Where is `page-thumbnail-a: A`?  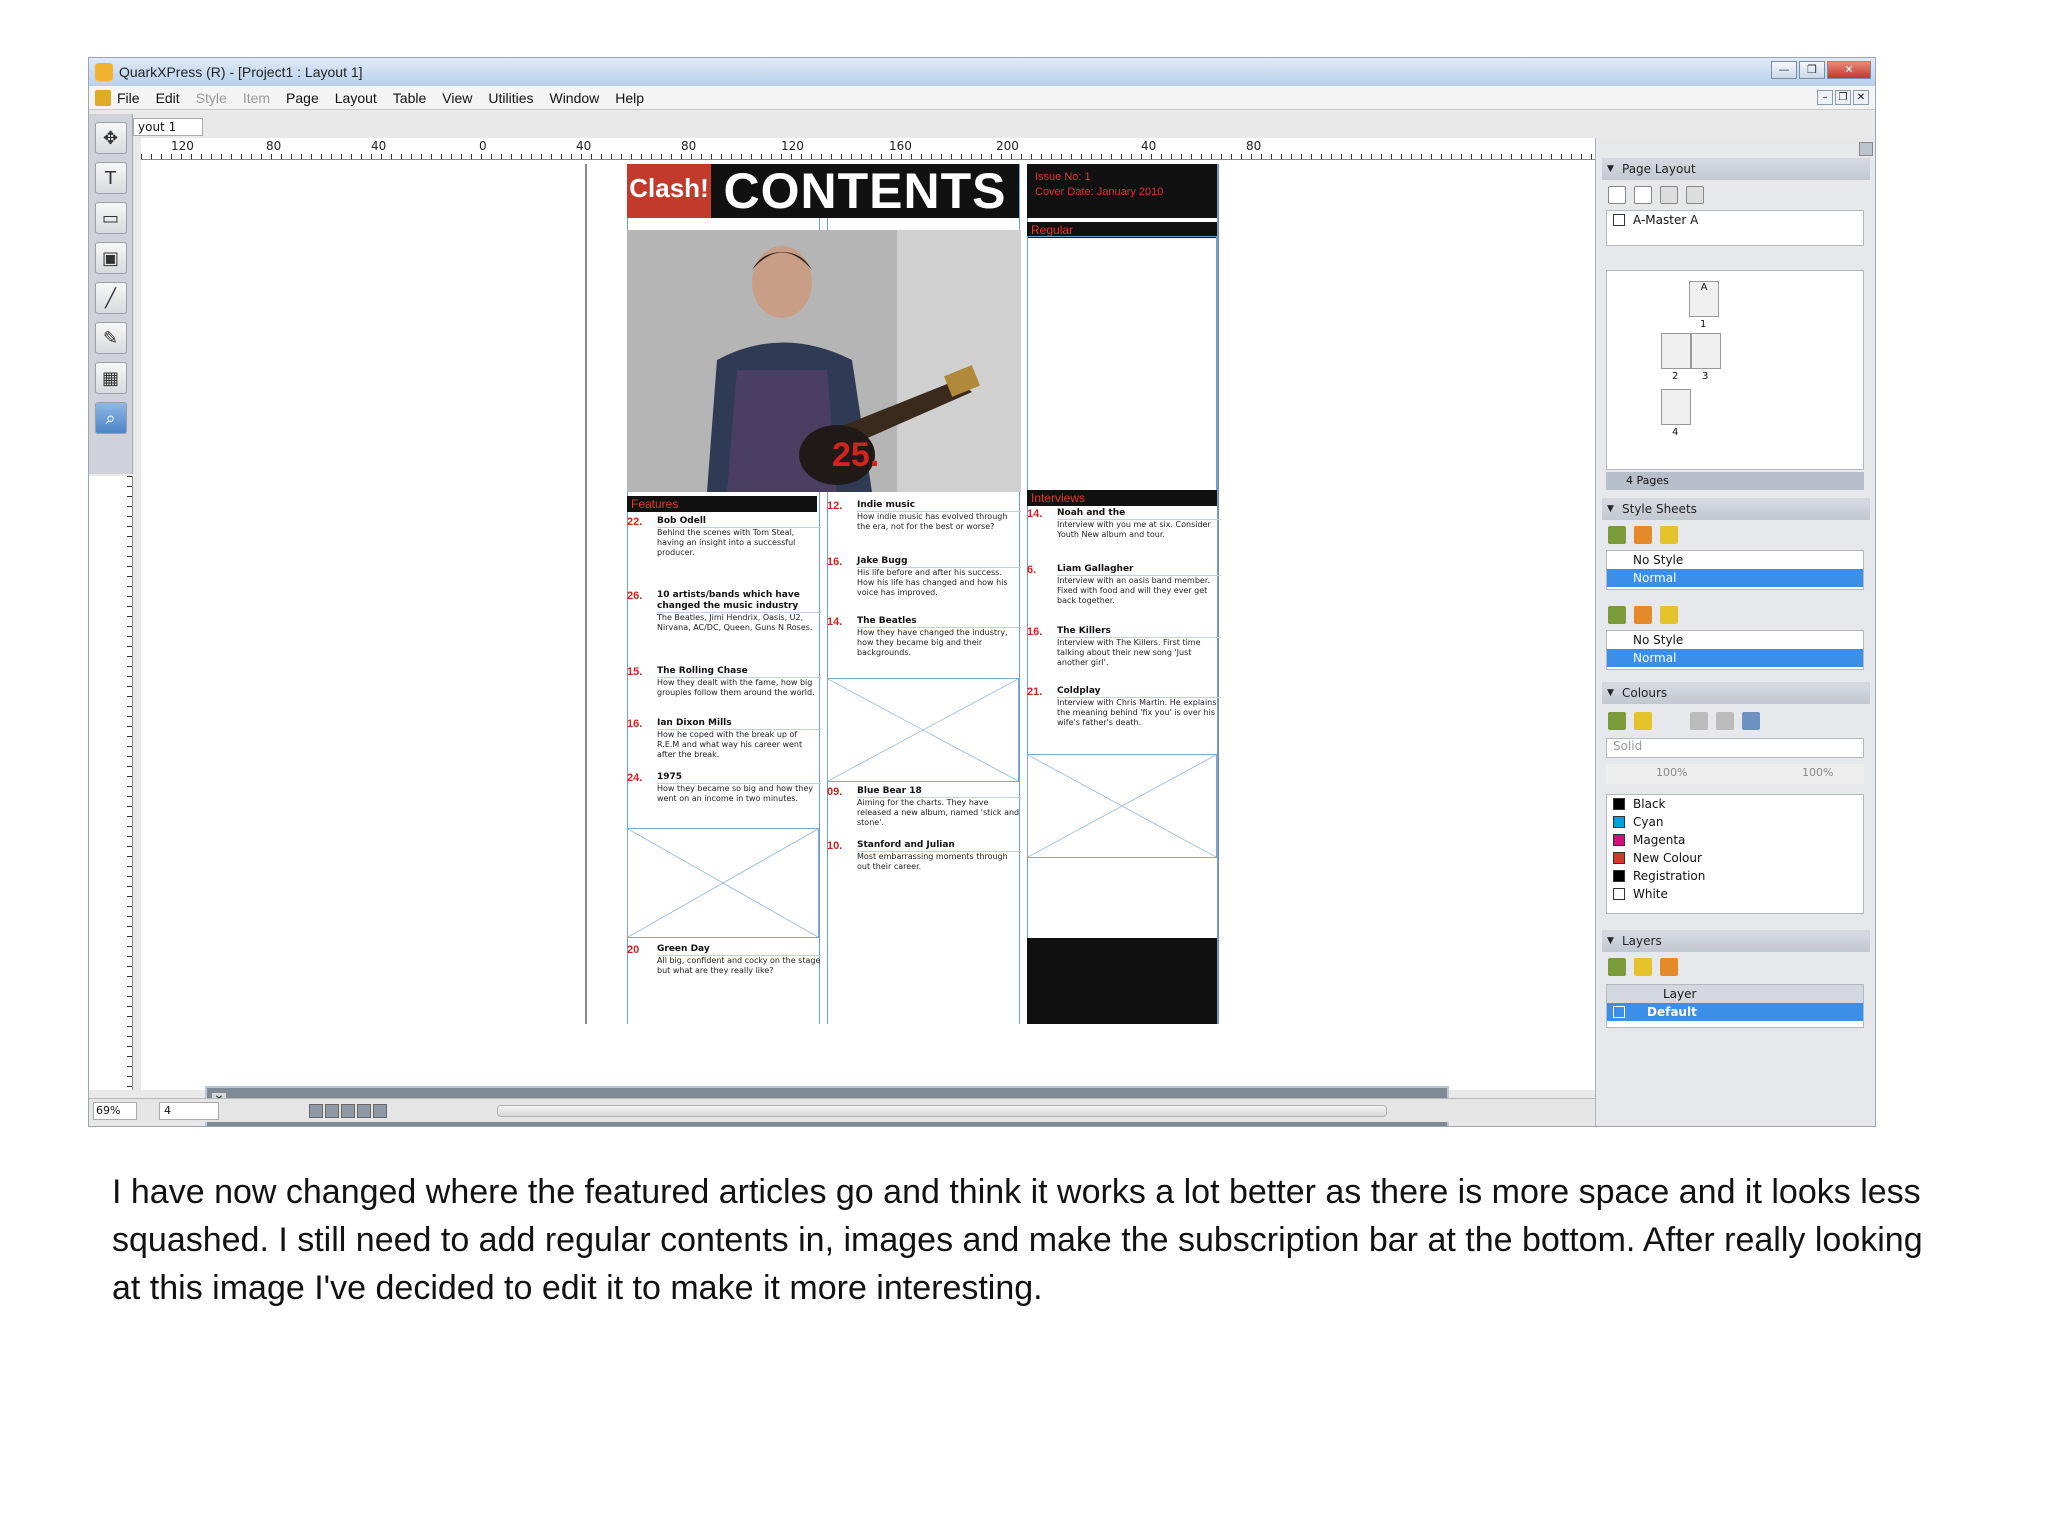
page-thumbnail-a: A is located at coordinates (1704, 299).